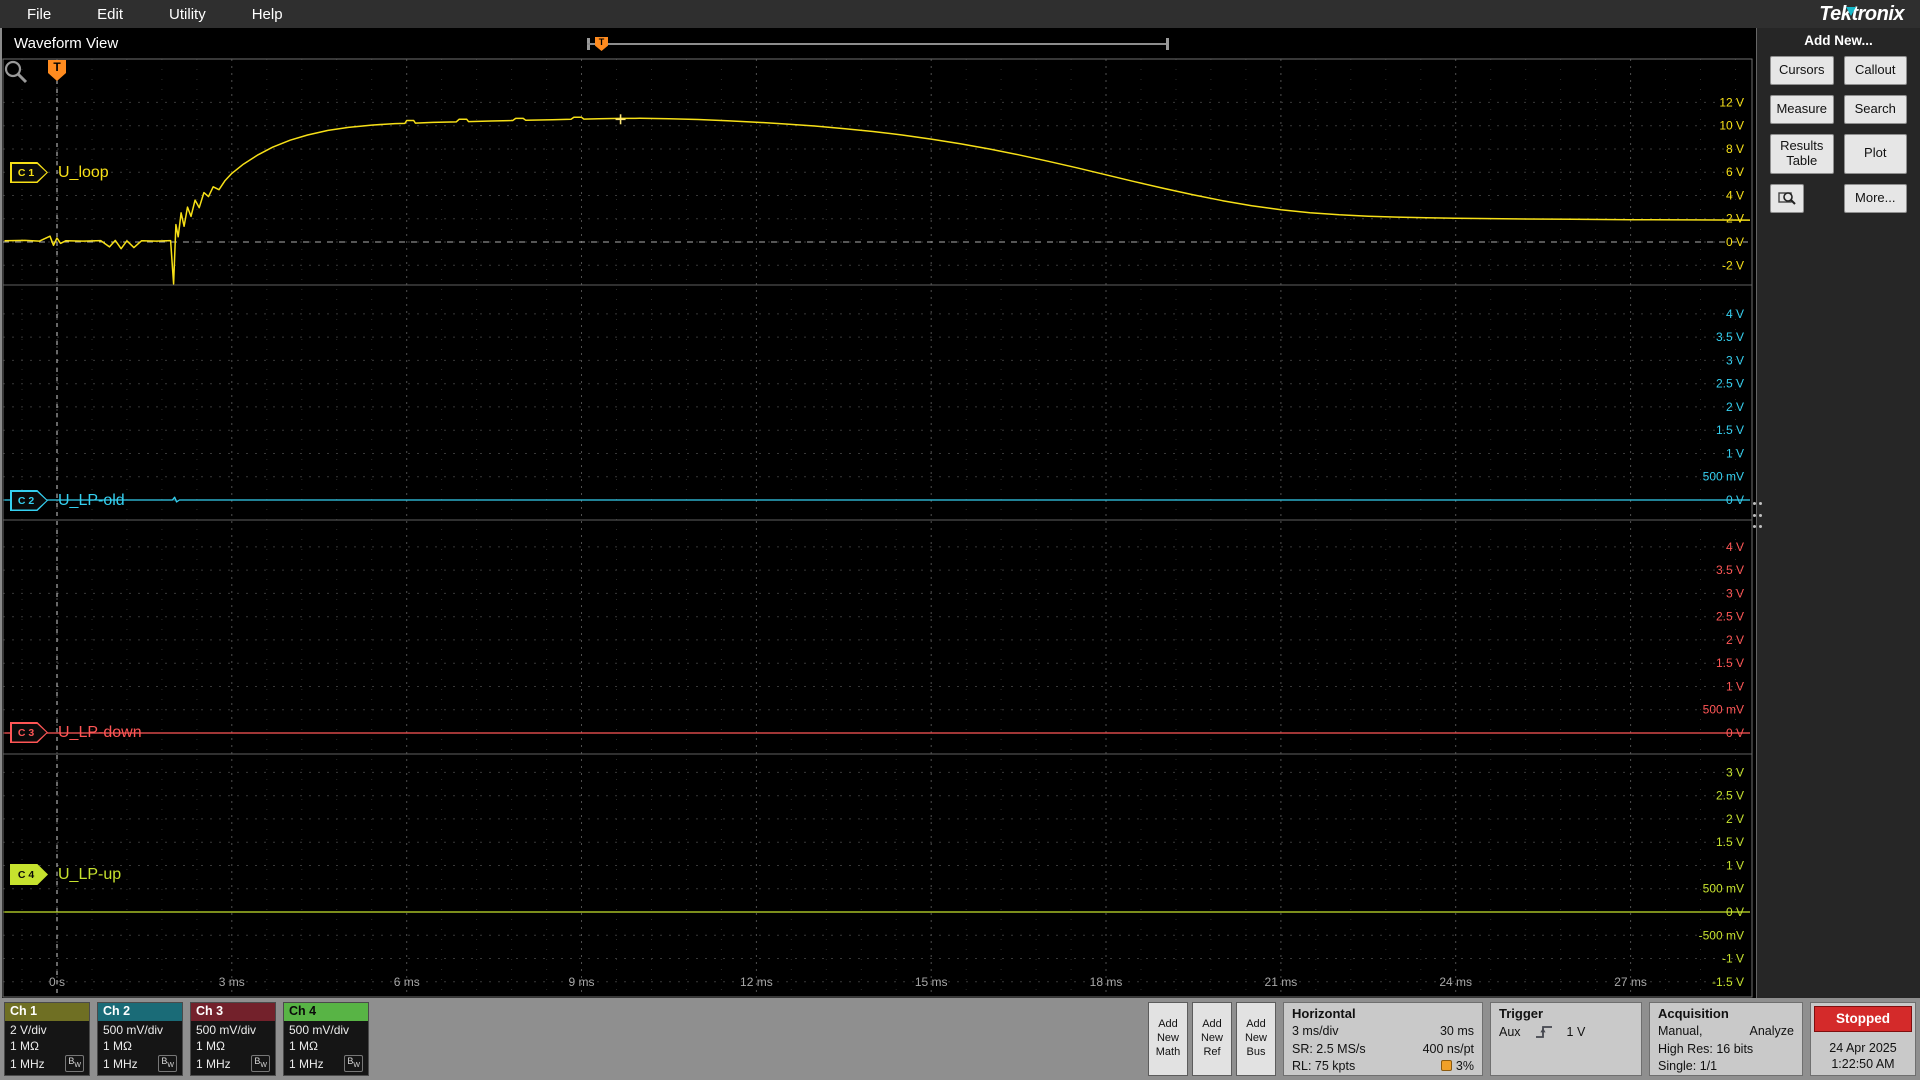  What do you see at coordinates (1787, 198) in the screenshot?
I see `zoom-mode-button` at bounding box center [1787, 198].